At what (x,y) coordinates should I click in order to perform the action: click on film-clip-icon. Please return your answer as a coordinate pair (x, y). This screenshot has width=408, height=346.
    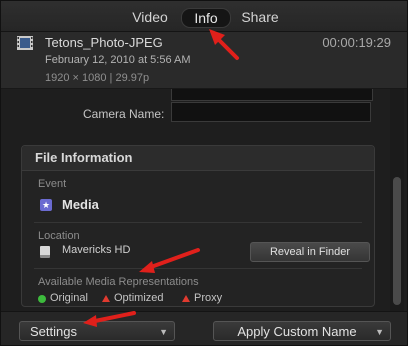
    Looking at the image, I should click on (25, 43).